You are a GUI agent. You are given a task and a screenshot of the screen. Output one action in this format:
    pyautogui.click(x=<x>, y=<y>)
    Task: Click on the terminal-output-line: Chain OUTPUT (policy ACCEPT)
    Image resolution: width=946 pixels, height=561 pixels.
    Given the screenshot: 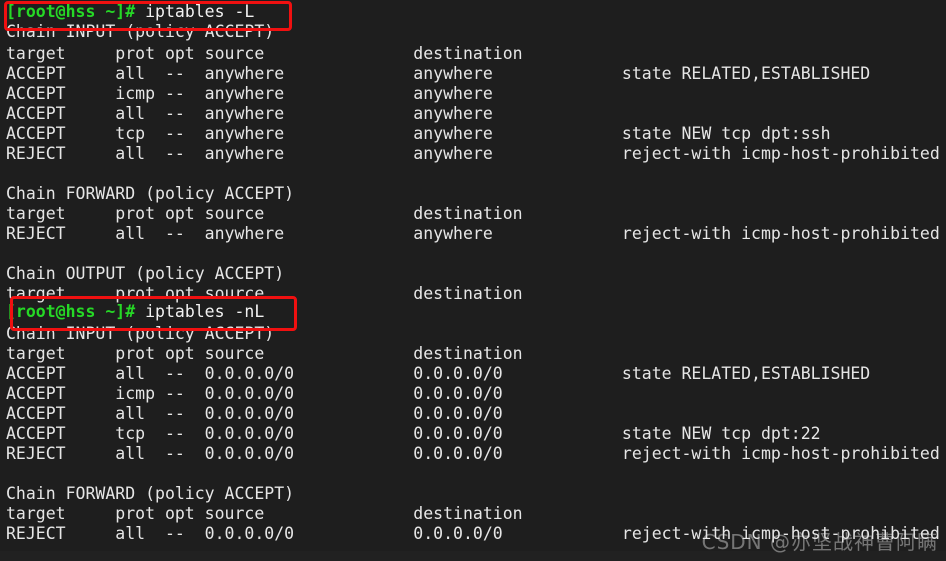 What is the action you would take?
    pyautogui.click(x=145, y=273)
    